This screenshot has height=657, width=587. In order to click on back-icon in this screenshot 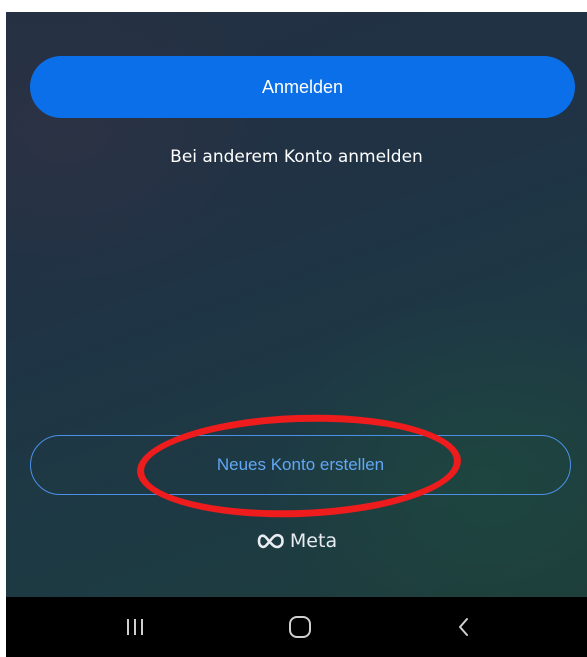, I will do `click(463, 627)`.